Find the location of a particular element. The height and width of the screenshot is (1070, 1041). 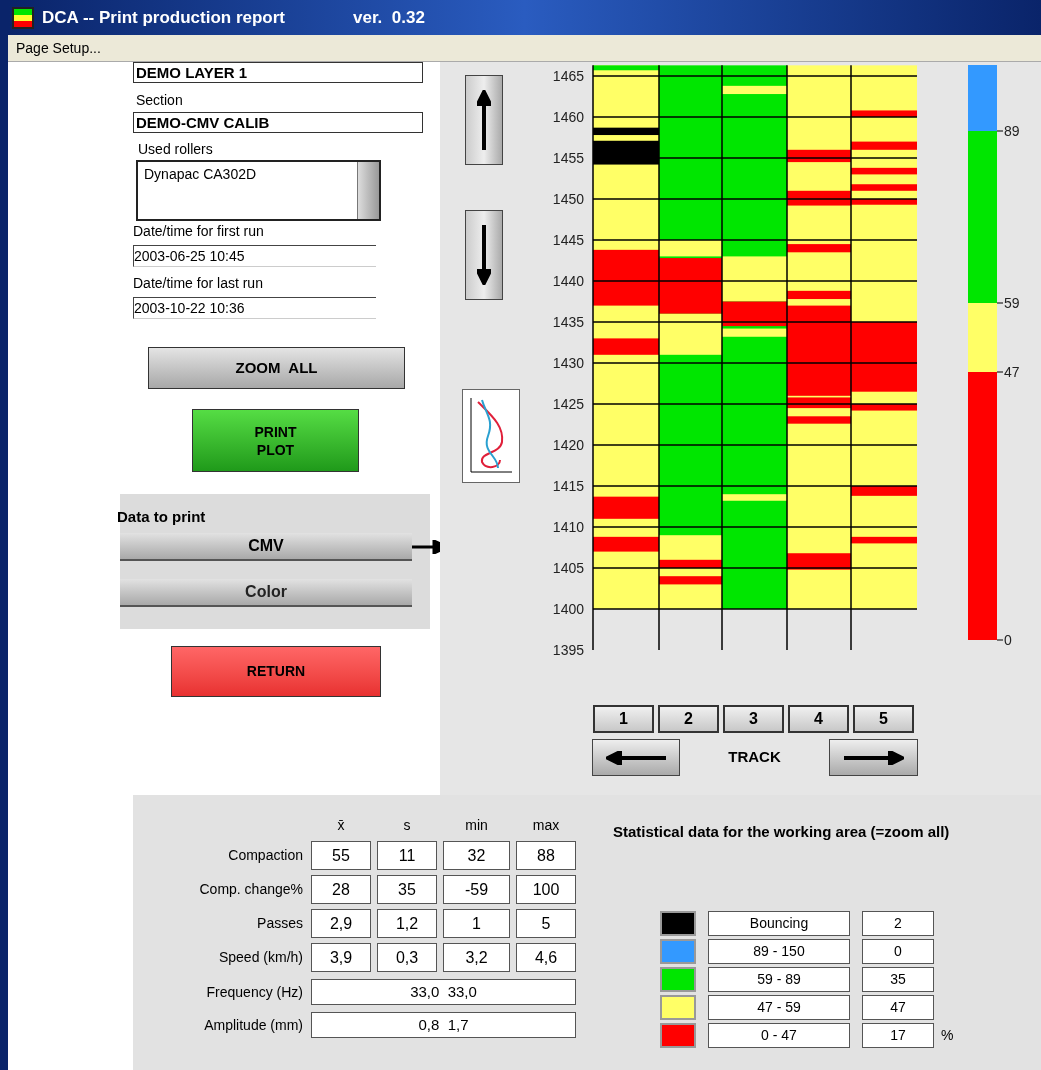

range-cell: 0 - 47 is located at coordinates (779, 1035).